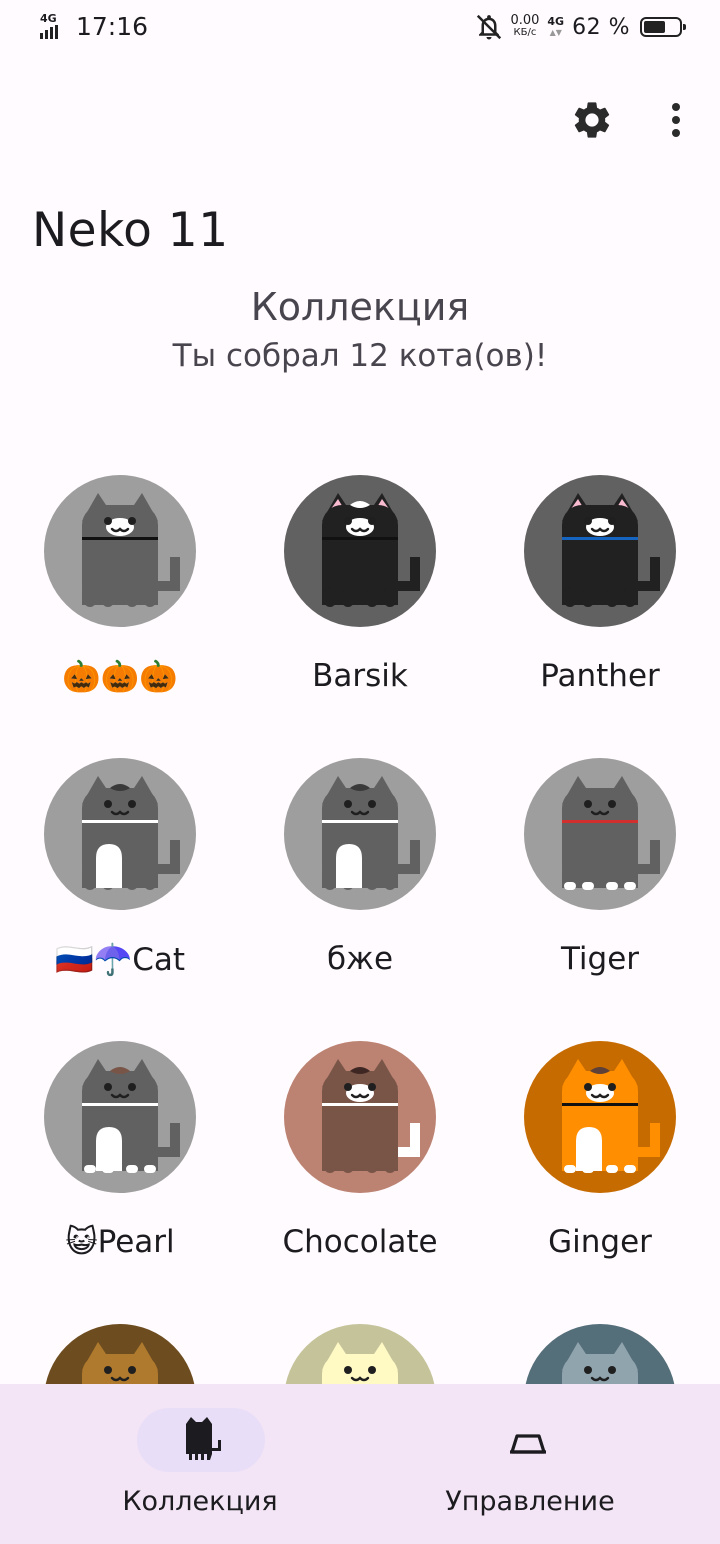 The width and height of the screenshot is (720, 1544). What do you see at coordinates (600, 1242) in the screenshot?
I see `cat-name: Ginger` at bounding box center [600, 1242].